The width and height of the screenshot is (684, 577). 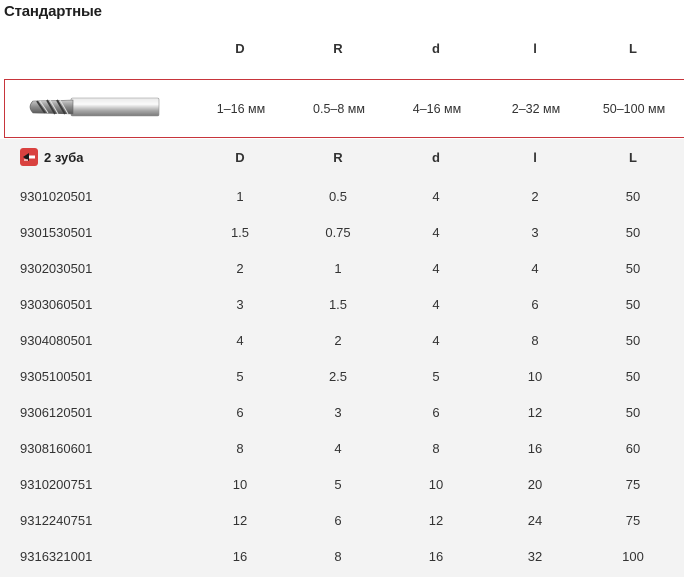 I want to click on cell-D: 8, so click(x=240, y=448).